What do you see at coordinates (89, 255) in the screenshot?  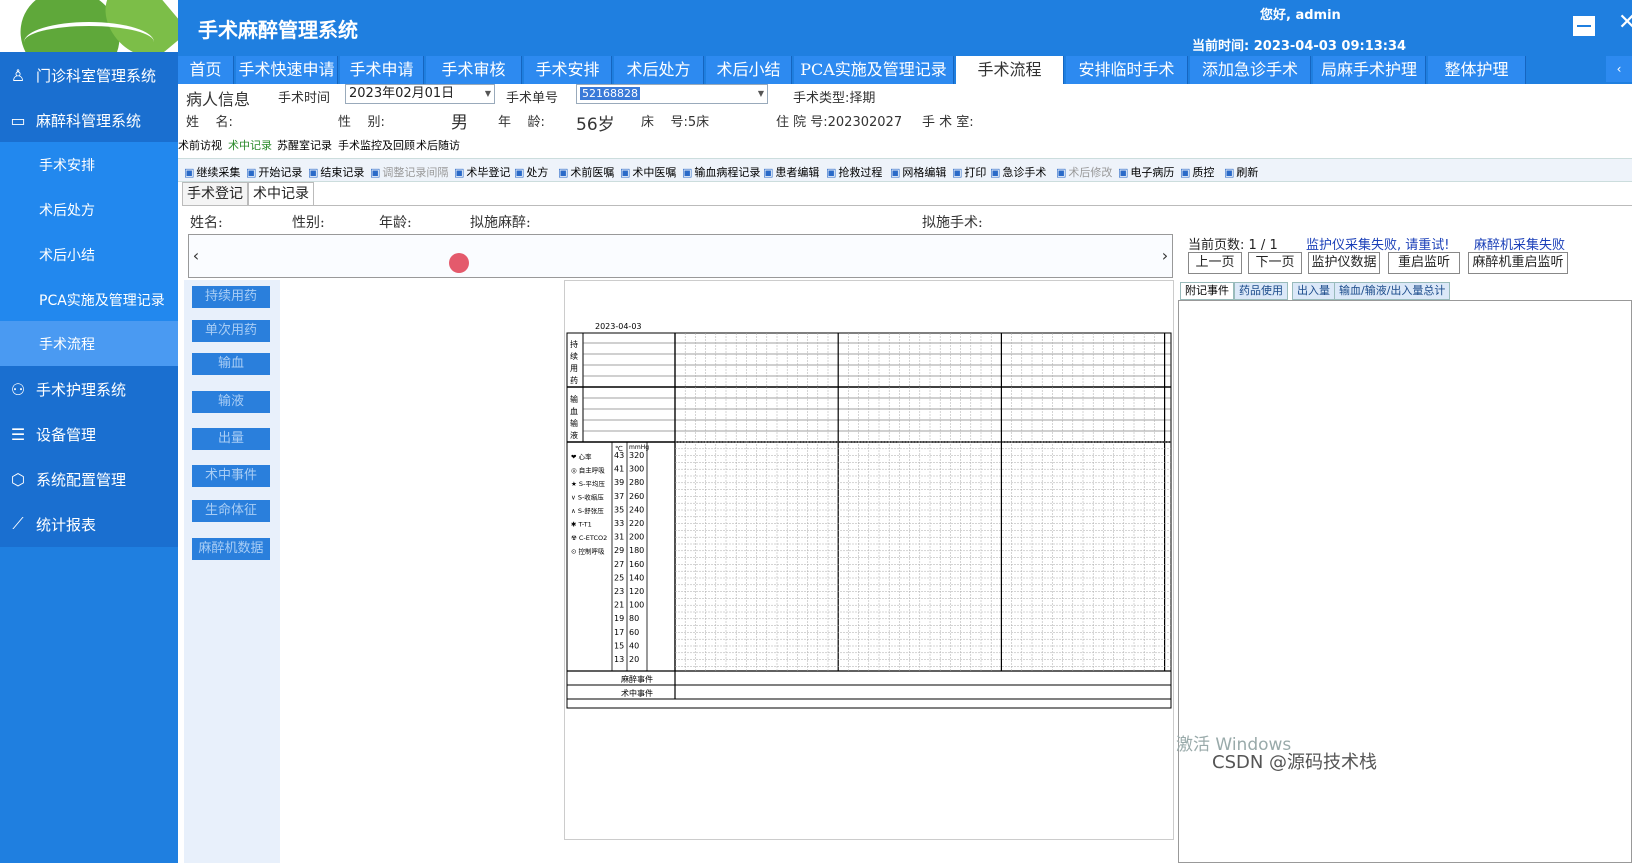 I see `sidebar-item: 术后小结` at bounding box center [89, 255].